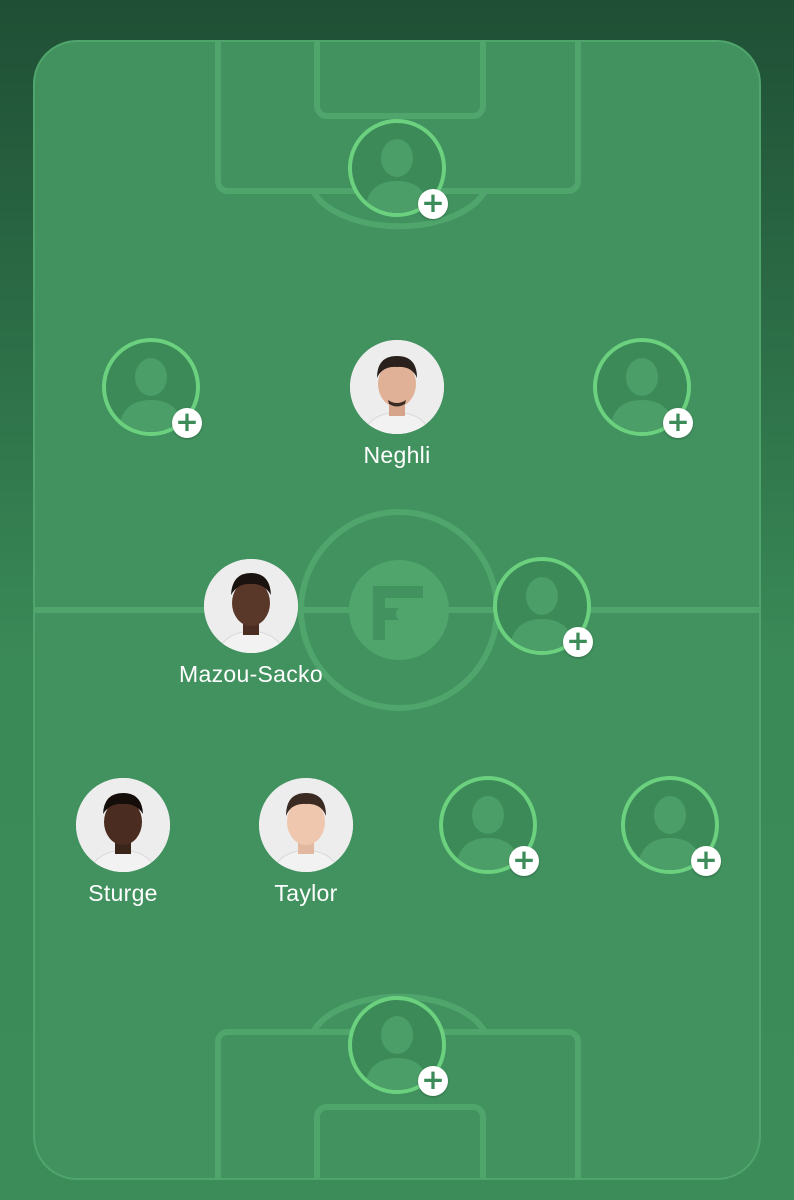 The height and width of the screenshot is (1200, 794). Describe the element at coordinates (306, 893) in the screenshot. I see `player-name-label: Taylor` at that location.